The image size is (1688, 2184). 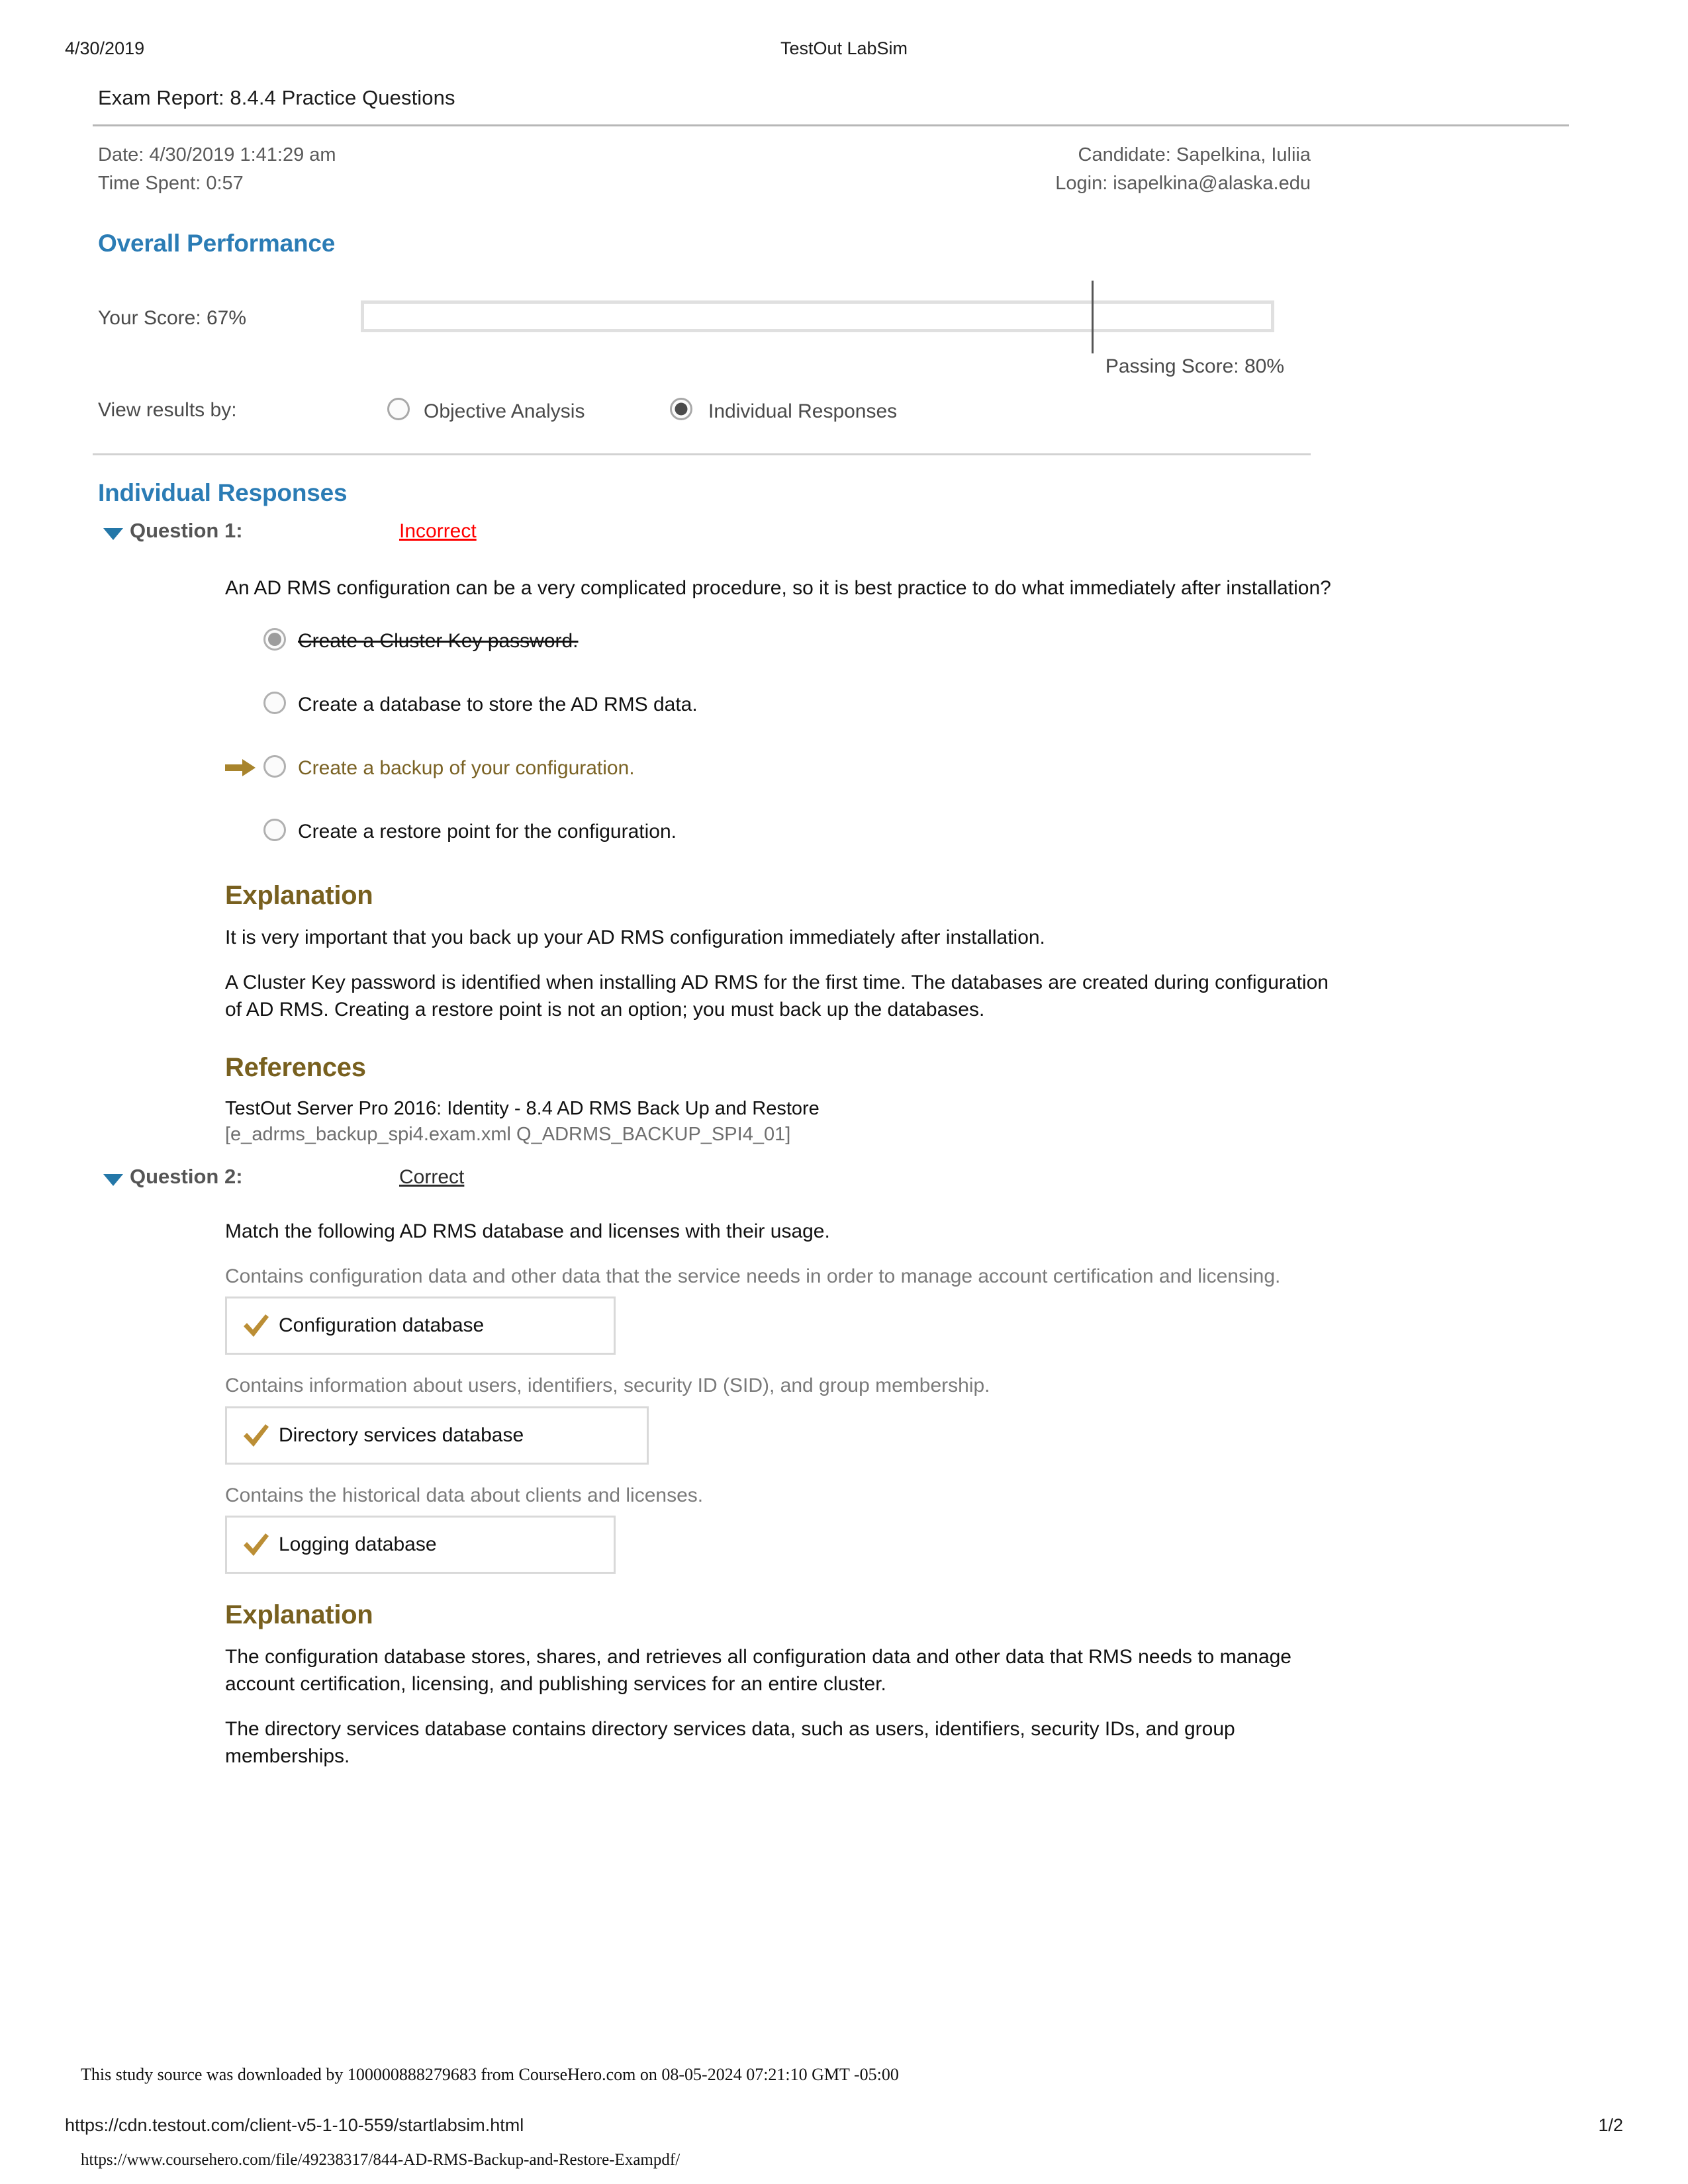 I want to click on answer-option: Create a Cluster Key password., so click(x=821, y=644).